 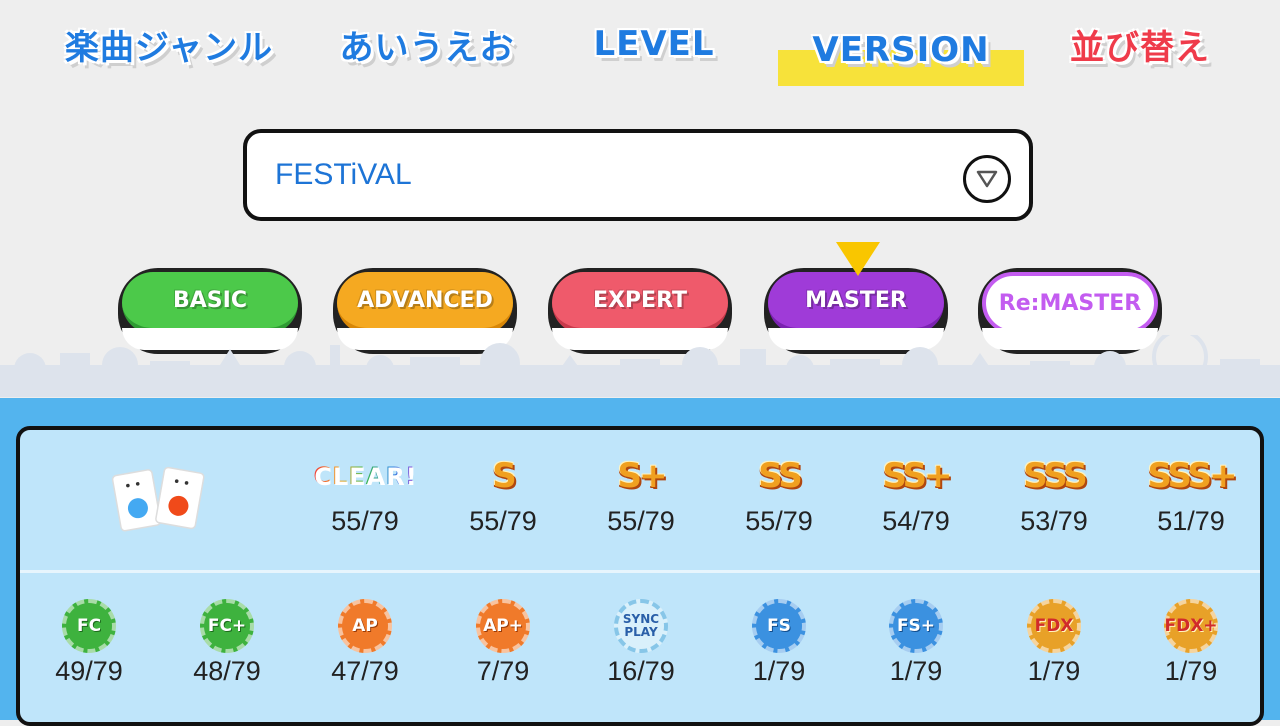 I want to click on rank-ss-plus-badge-icon: SS+, so click(x=916, y=476).